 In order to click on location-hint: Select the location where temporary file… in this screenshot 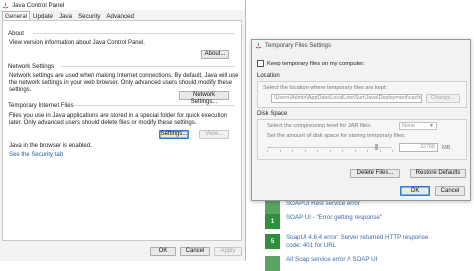, I will do `click(325, 88)`.